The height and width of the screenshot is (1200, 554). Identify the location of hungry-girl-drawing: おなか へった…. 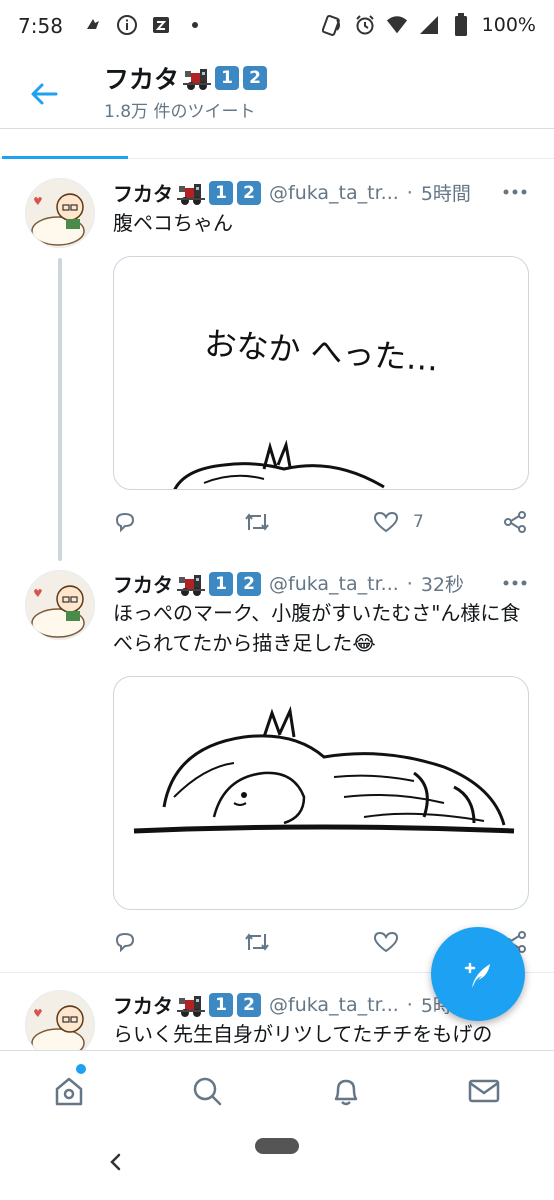
(306, 406).